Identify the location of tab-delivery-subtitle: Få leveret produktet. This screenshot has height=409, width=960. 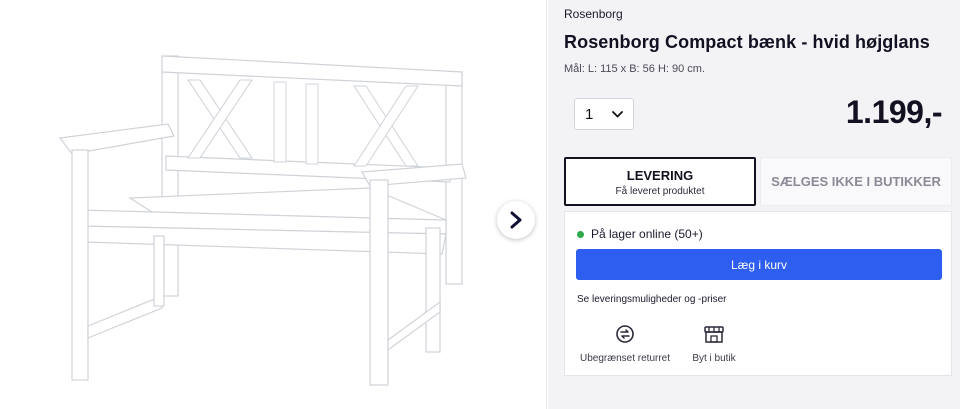
(660, 191).